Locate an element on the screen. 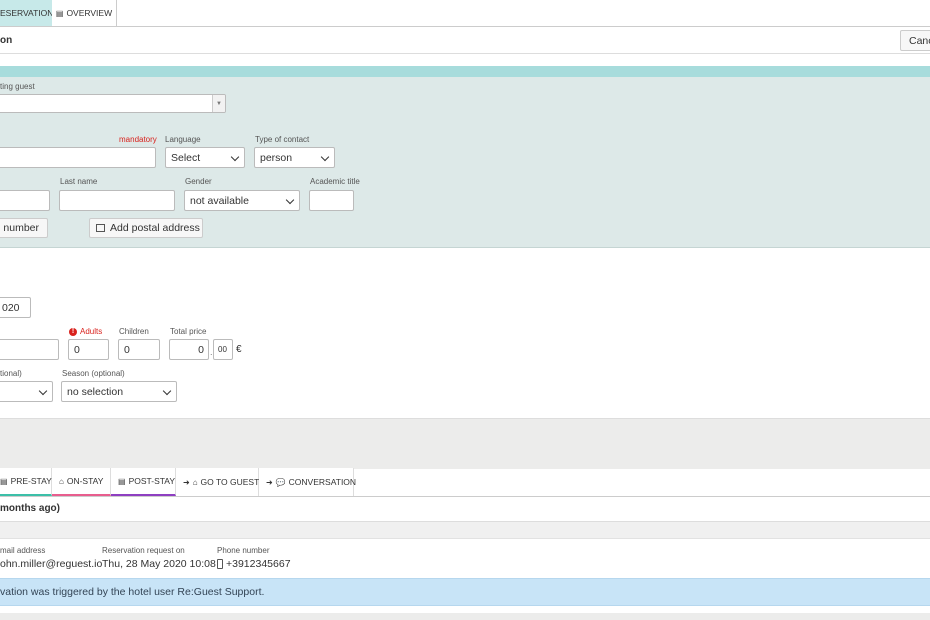 This screenshot has height=620, width=930. gender-select-value: not available is located at coordinates (219, 200).